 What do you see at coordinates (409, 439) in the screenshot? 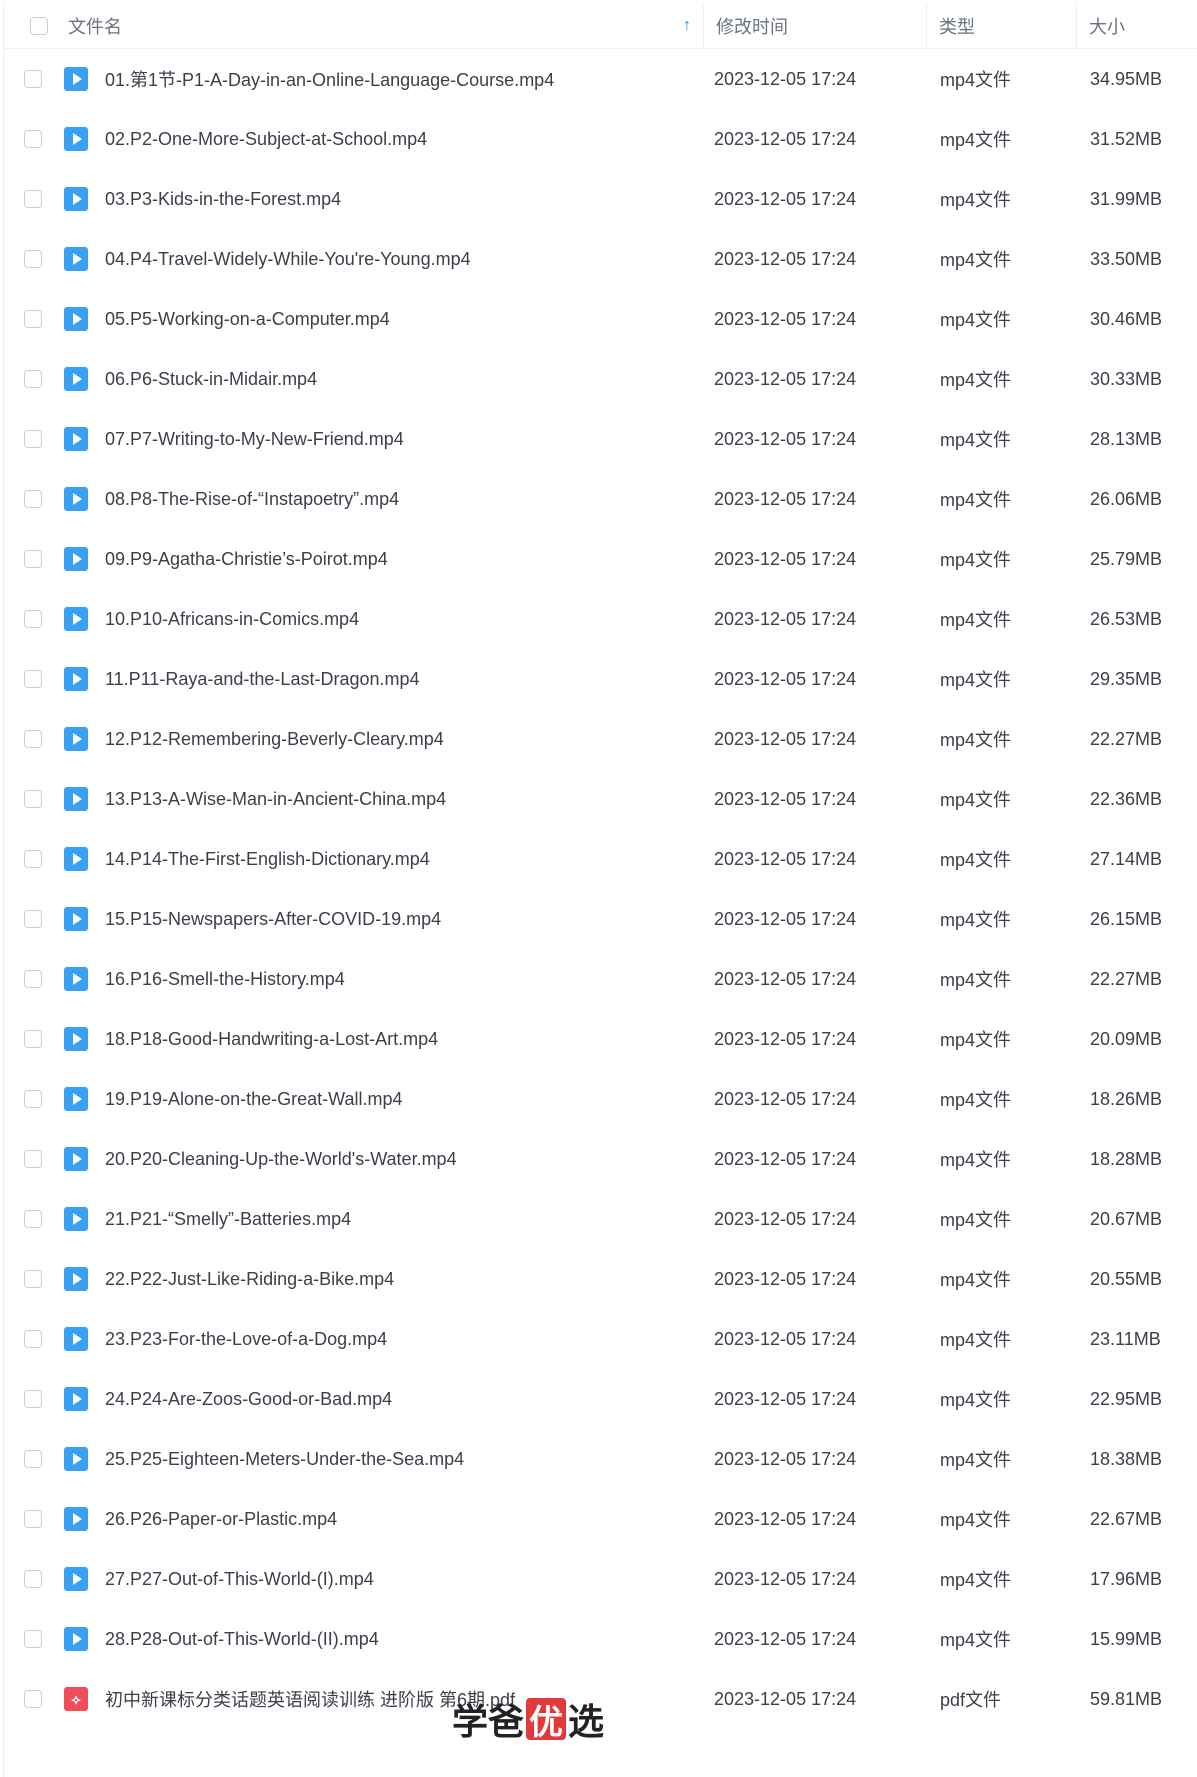
I see `file-name: 07.P7-Writing-to-My-New-Friend.mp4` at bounding box center [409, 439].